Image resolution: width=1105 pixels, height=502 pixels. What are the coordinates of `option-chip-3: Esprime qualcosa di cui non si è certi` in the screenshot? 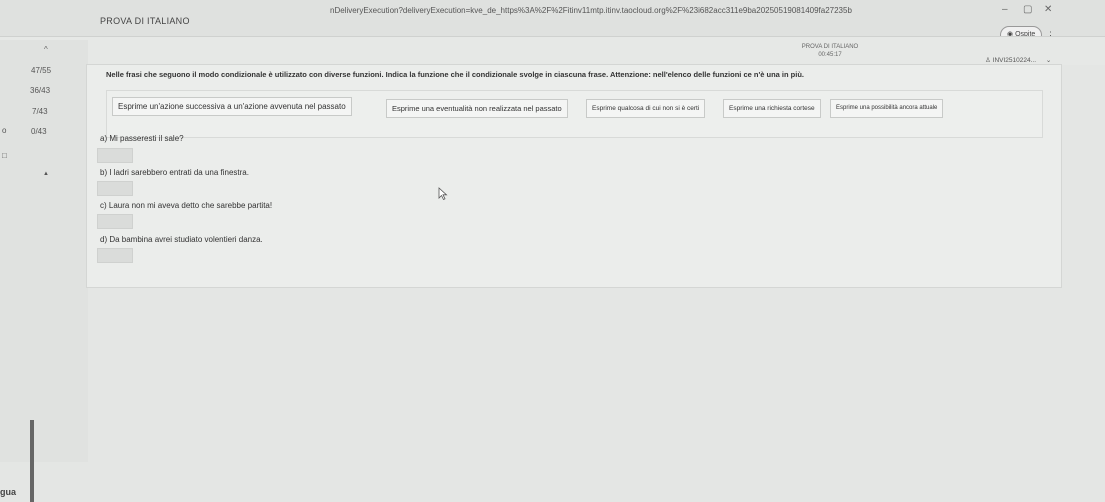 It's located at (646, 108).